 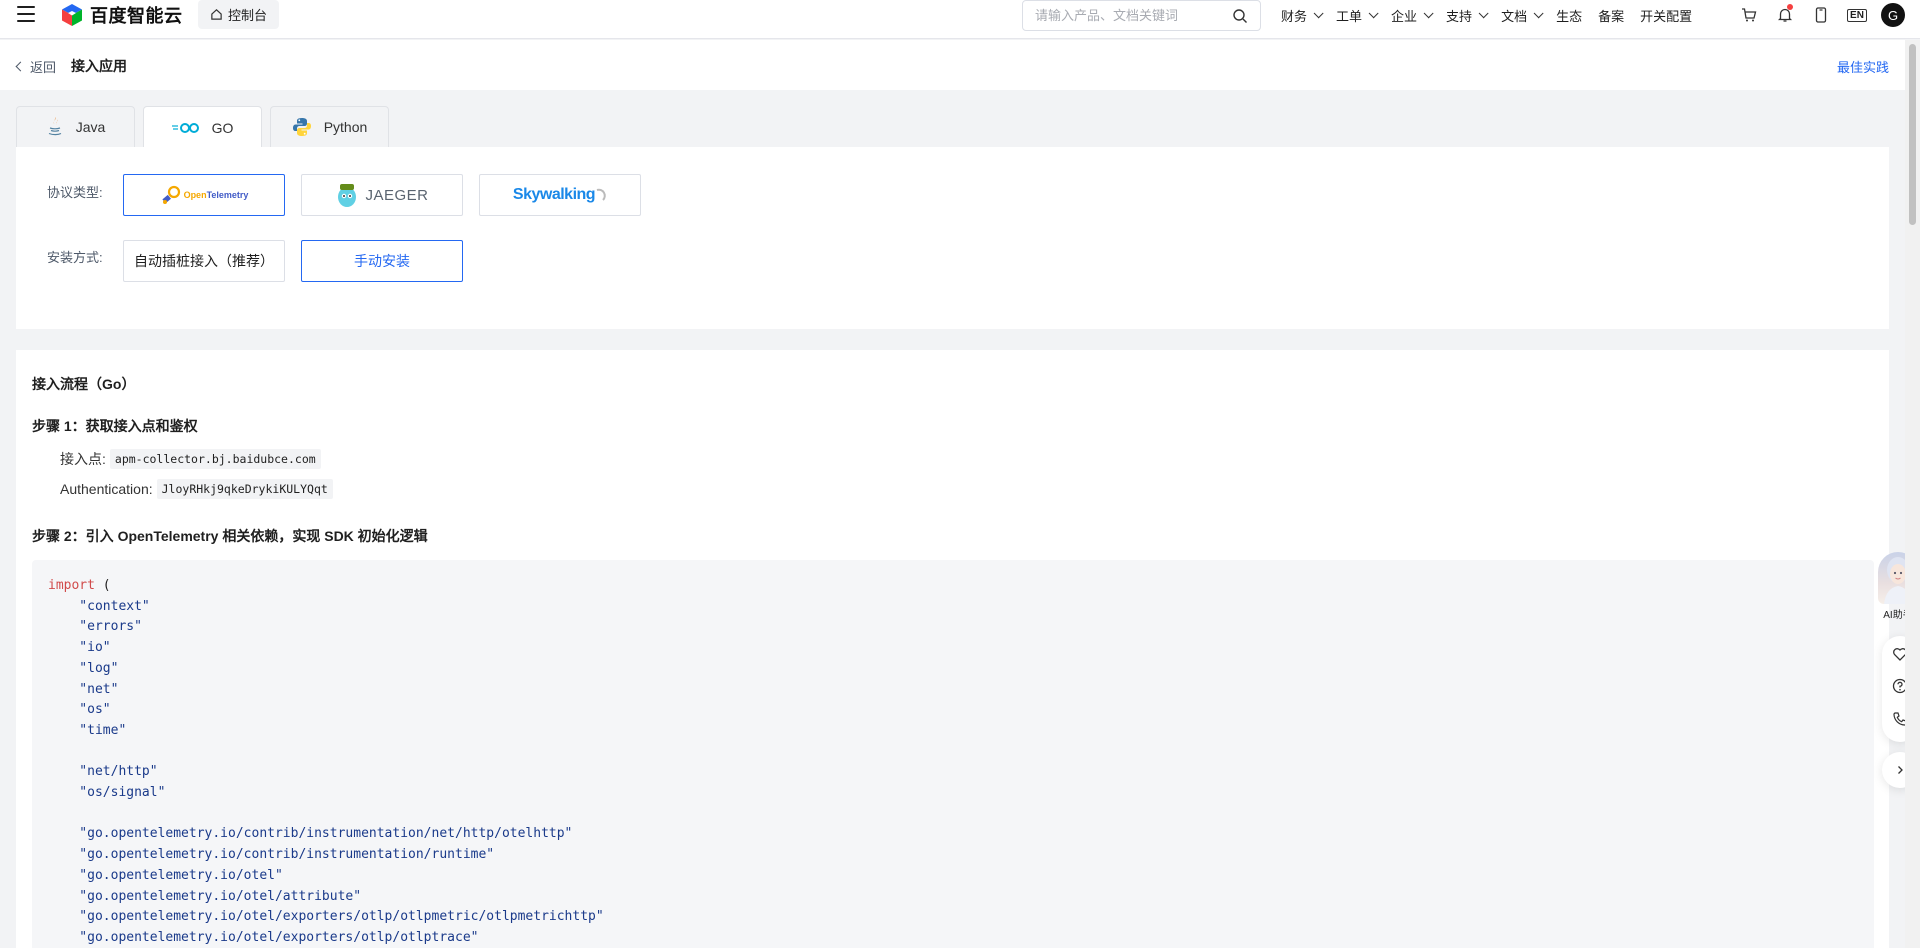 I want to click on cart-icon, so click(x=1749, y=15).